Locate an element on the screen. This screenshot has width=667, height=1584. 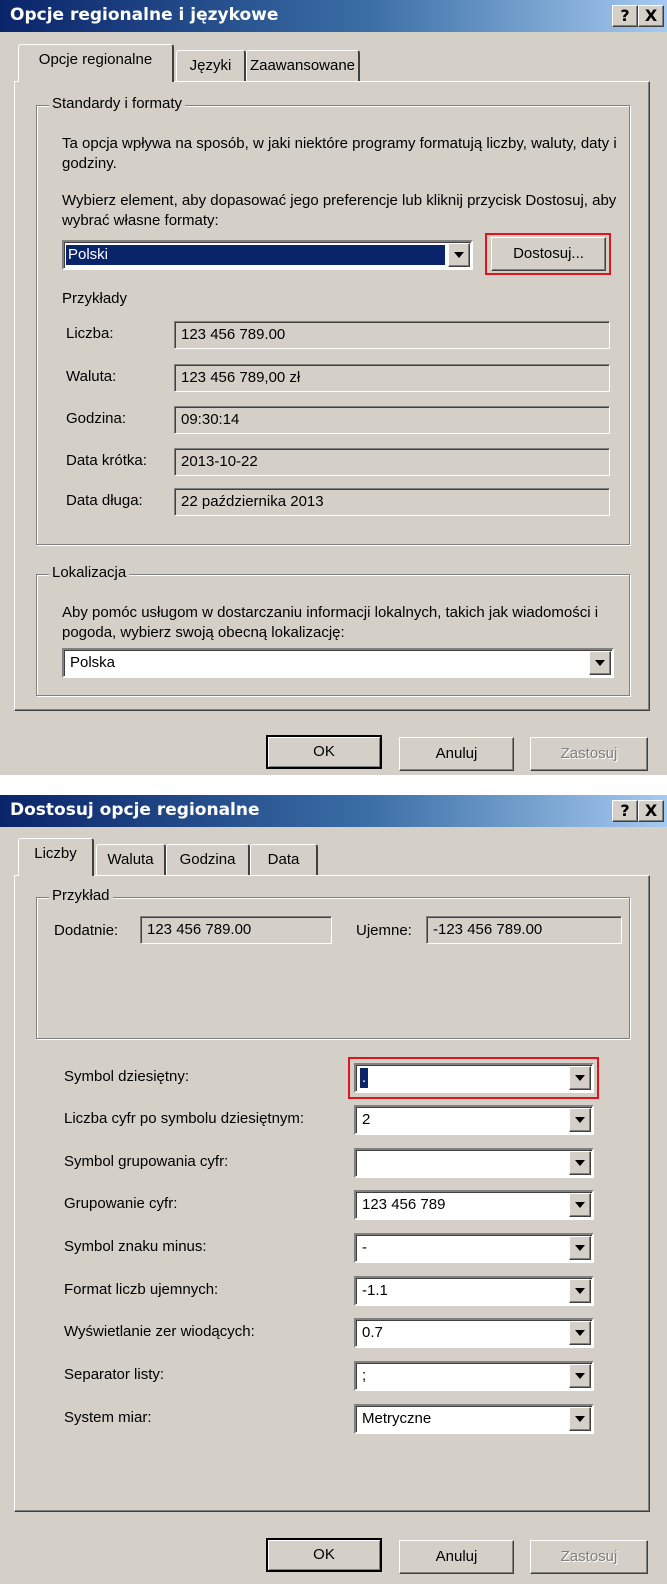
minus-sign-label: Symbol znaku minus: is located at coordinates (135, 1246).